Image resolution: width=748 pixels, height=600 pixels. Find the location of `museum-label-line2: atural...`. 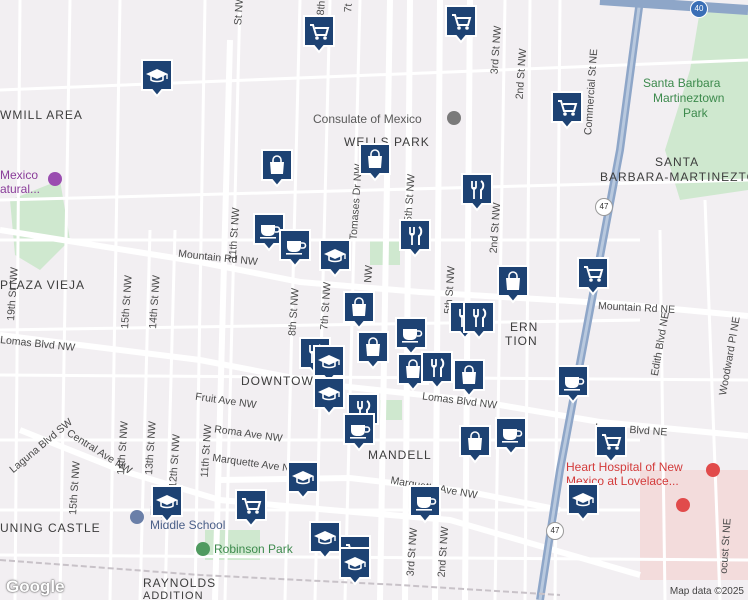

museum-label-line2: atural... is located at coordinates (20, 189).